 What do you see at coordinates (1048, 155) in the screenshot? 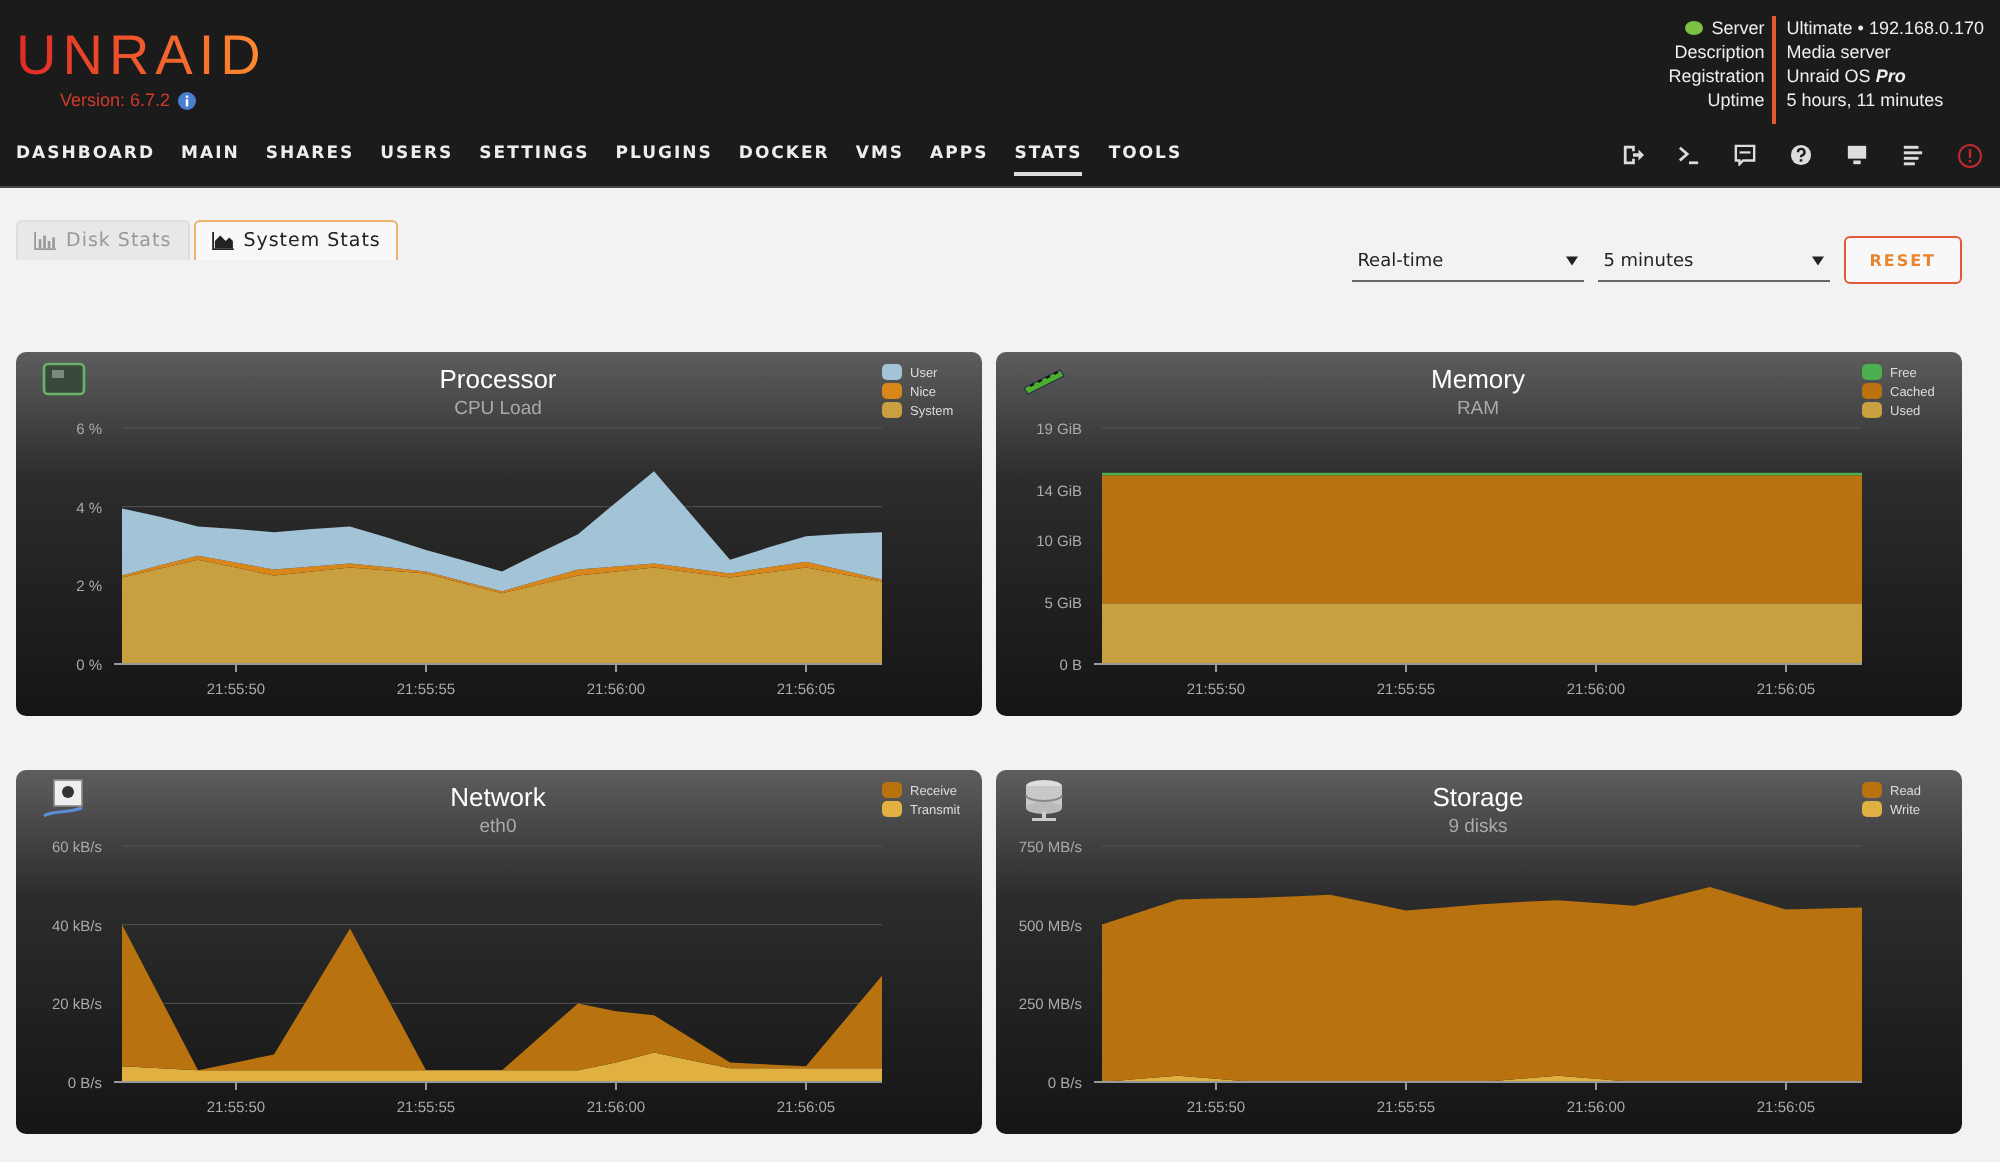
I see `nav-tab: STATS` at bounding box center [1048, 155].